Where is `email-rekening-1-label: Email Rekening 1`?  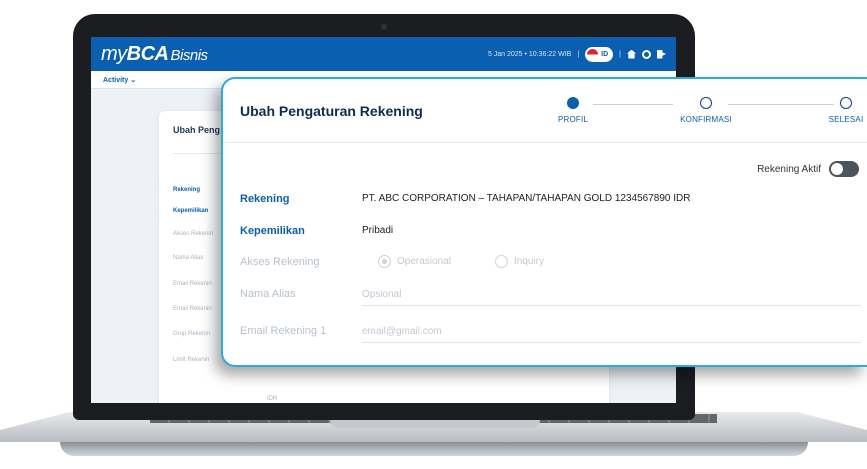 email-rekening-1-label: Email Rekening 1 is located at coordinates (283, 331).